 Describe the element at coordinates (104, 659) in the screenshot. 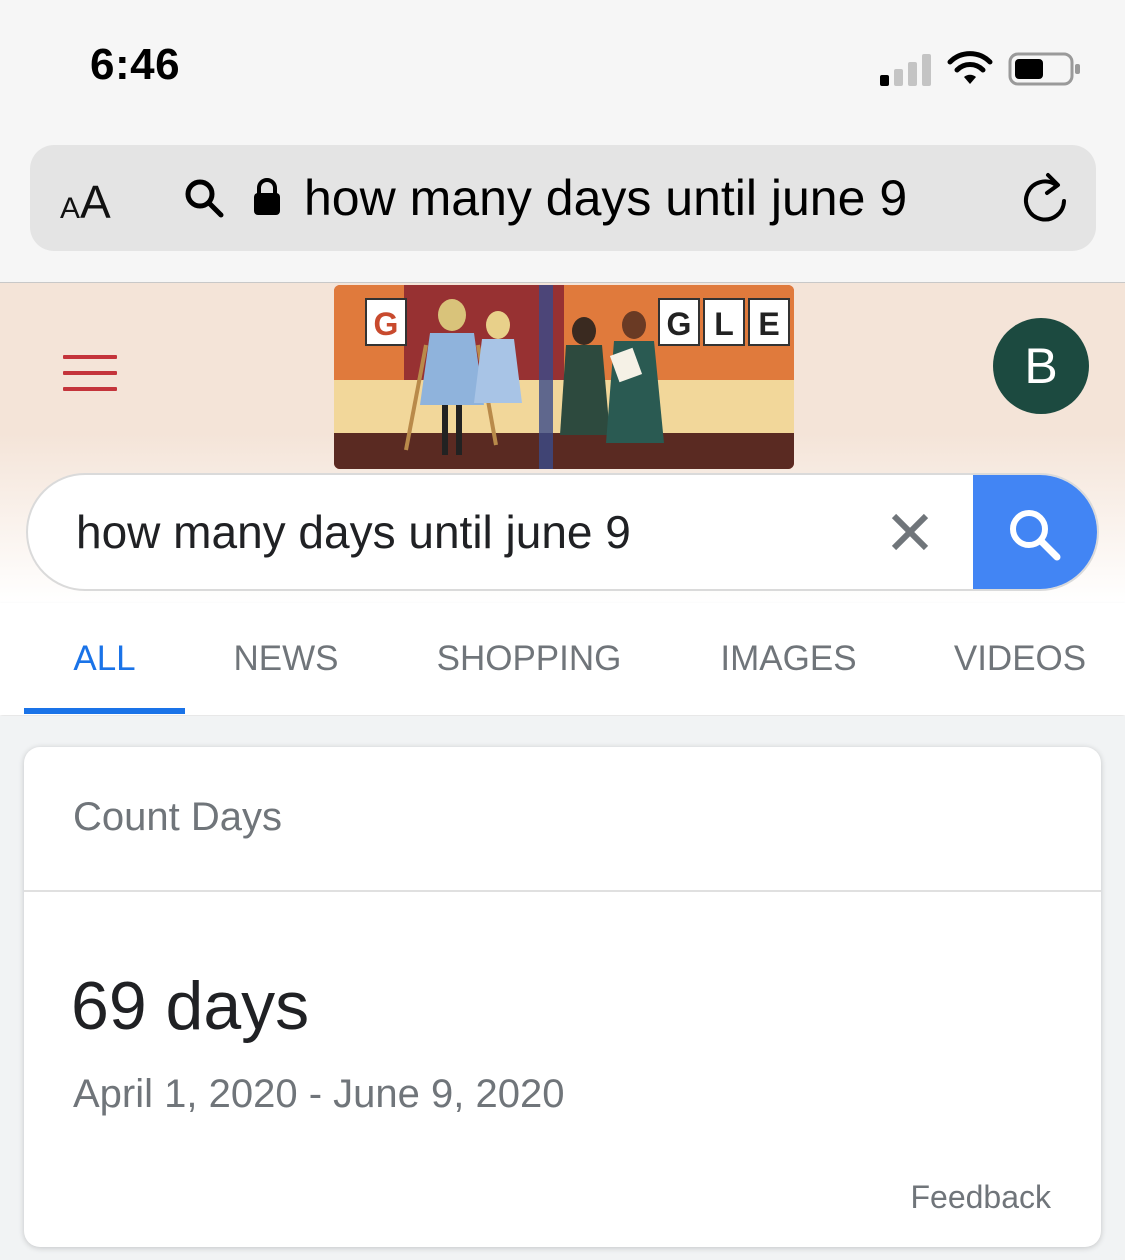

I see `tab-all: ALL` at that location.